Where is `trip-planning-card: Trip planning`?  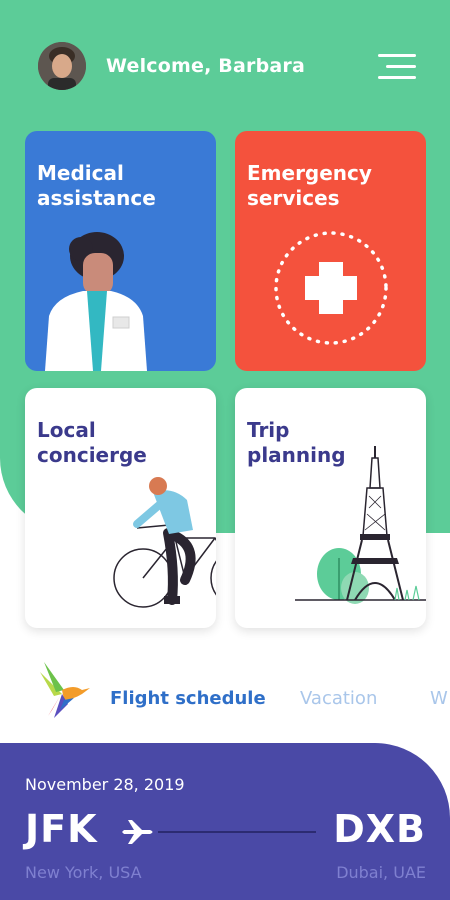
trip-planning-card: Trip planning is located at coordinates (330, 508).